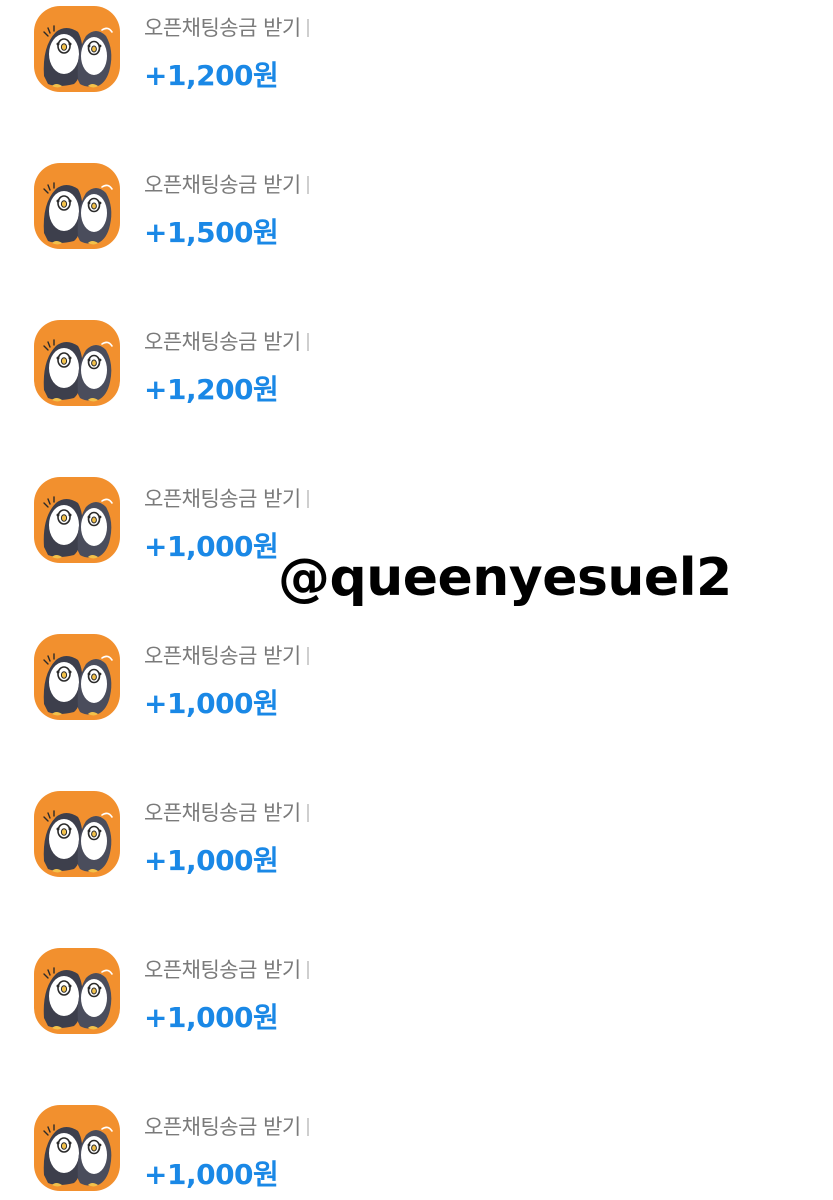 The width and height of the screenshot is (833, 1200). What do you see at coordinates (350, 207) in the screenshot?
I see `transaction-row: 오픈채팅송금 받기 +1,500원` at bounding box center [350, 207].